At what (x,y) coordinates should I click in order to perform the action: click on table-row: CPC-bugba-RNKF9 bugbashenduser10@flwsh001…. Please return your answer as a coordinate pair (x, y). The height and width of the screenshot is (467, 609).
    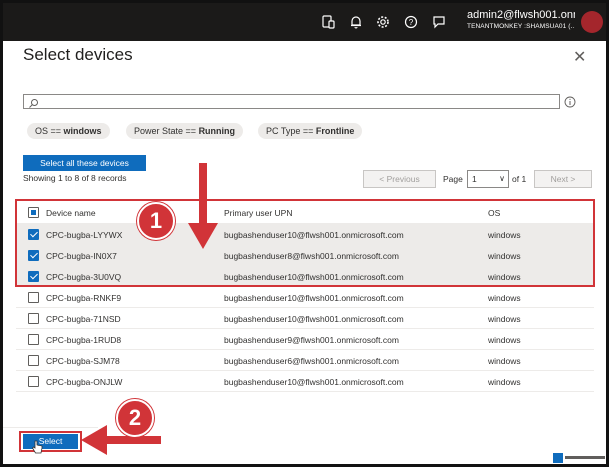
    Looking at the image, I should click on (305, 297).